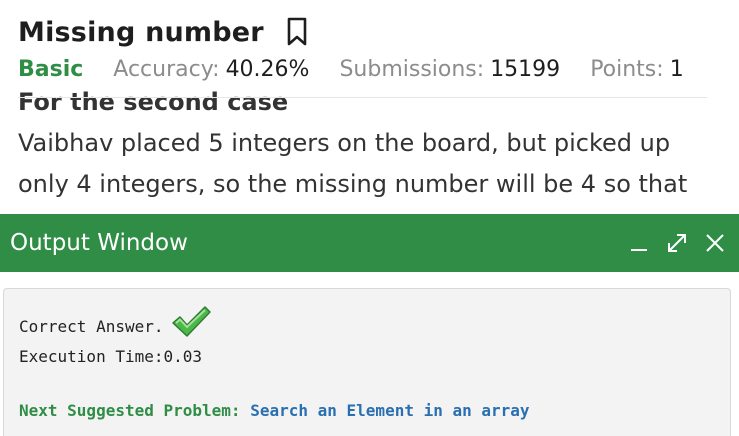  What do you see at coordinates (677, 243) in the screenshot?
I see `maximize-icon` at bounding box center [677, 243].